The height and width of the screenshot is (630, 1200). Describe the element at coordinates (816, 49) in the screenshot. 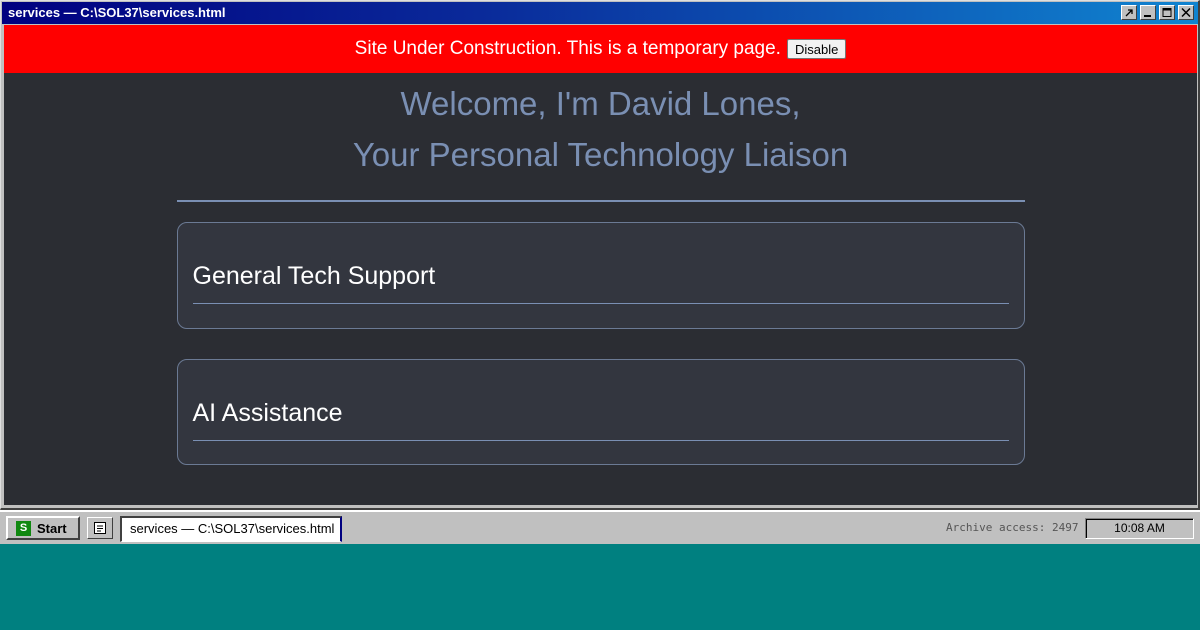

I see `disable-button: Disable` at that location.